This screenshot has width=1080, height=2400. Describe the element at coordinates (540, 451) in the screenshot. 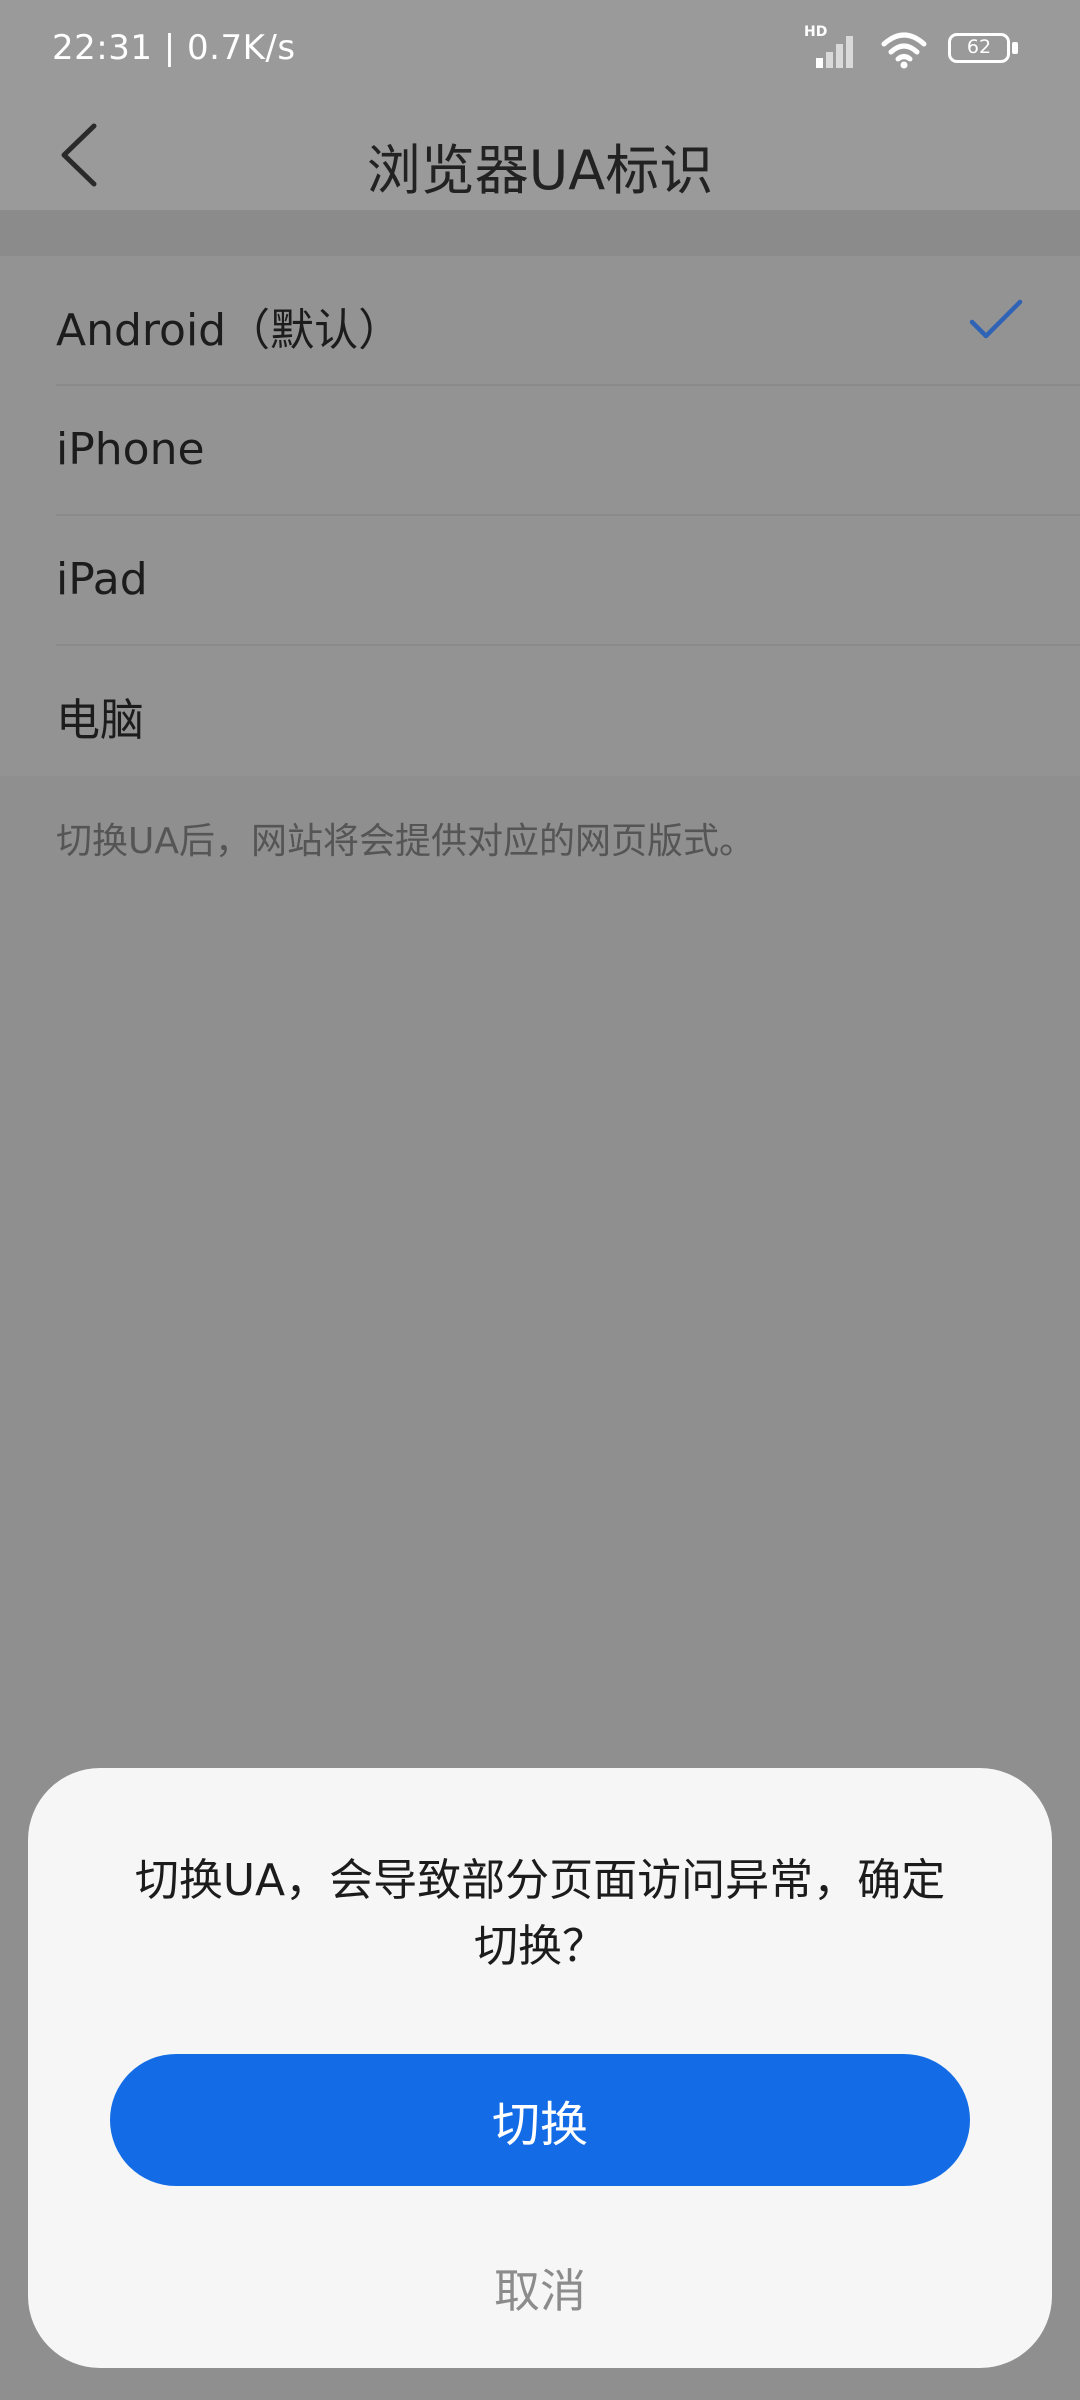

I see `ua-option-iphone: iPhone` at that location.